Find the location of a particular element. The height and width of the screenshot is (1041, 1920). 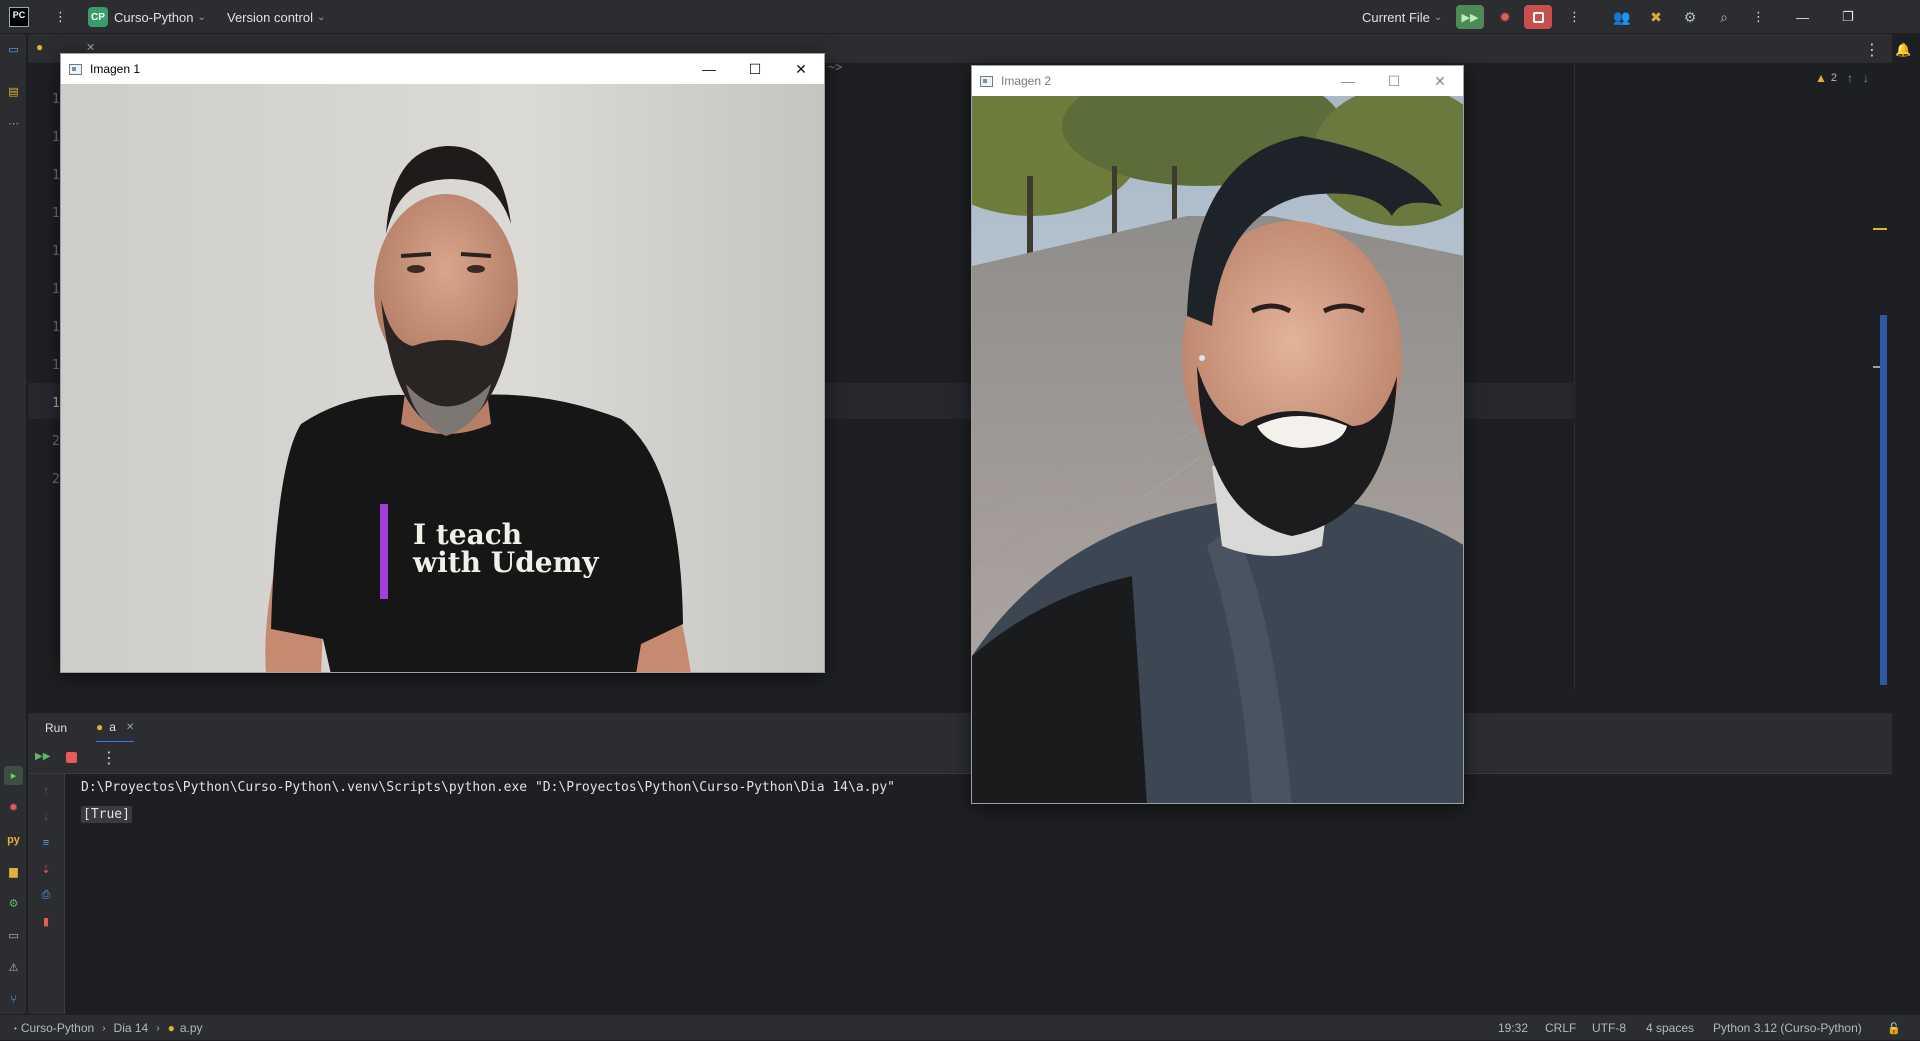

problems-icon: ⚠ is located at coordinates (13, 967).